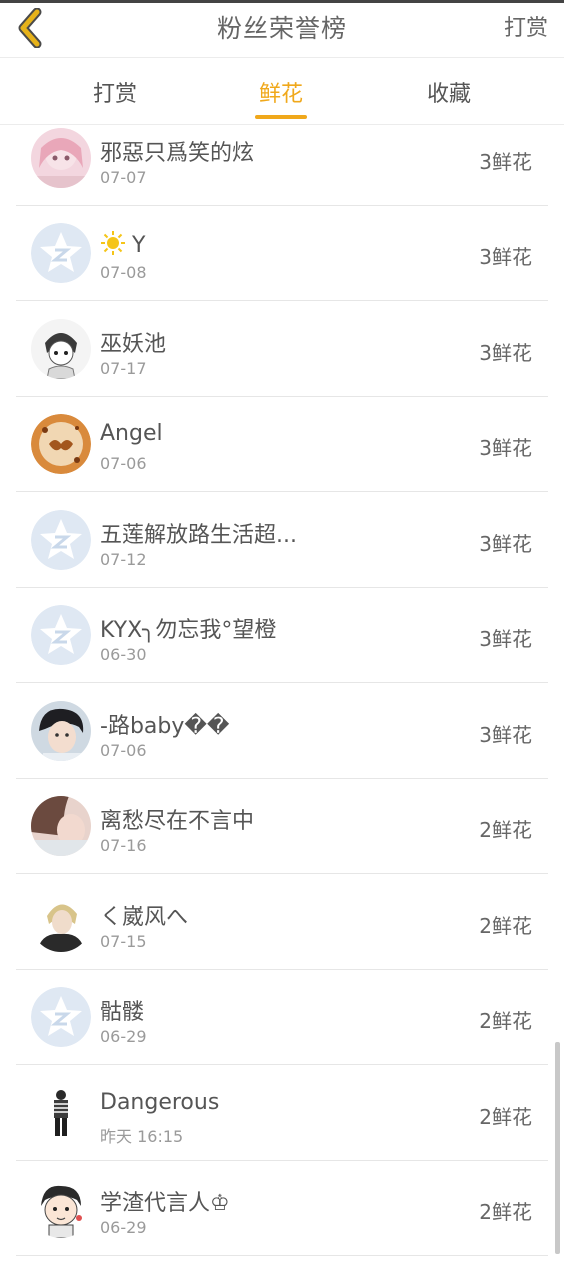 The image size is (564, 1280). Describe the element at coordinates (139, 245) in the screenshot. I see `fan-name-text: Y` at that location.